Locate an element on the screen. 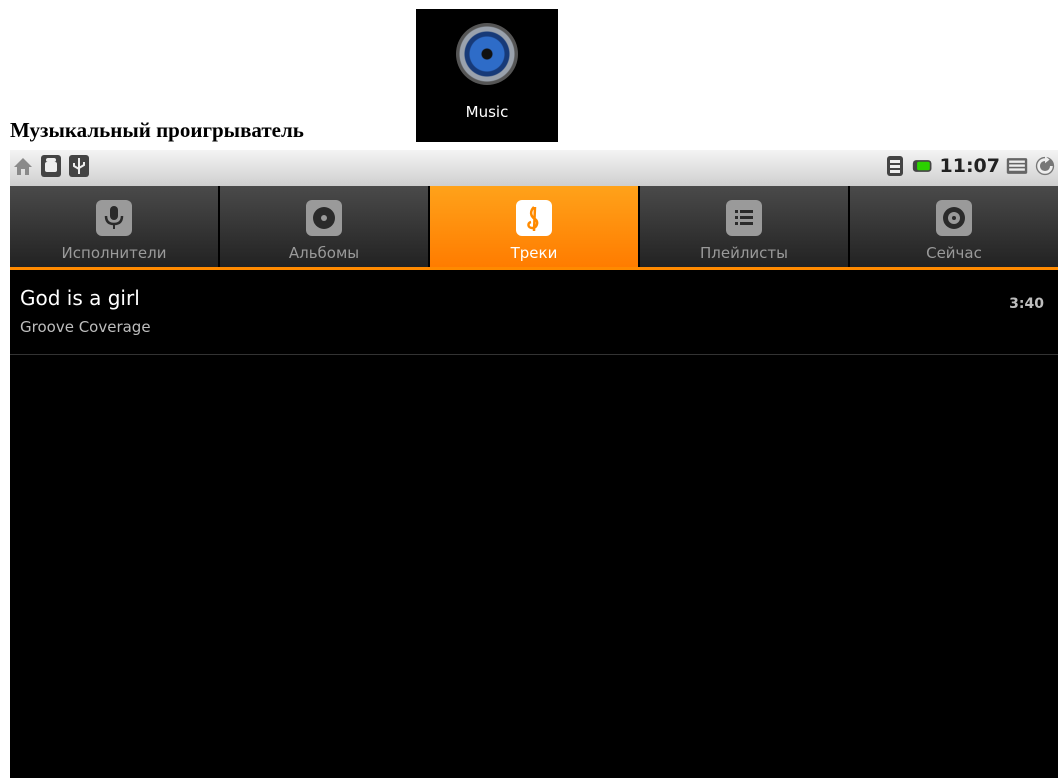 This screenshot has width=1058, height=778. sync-icon is located at coordinates (1045, 166).